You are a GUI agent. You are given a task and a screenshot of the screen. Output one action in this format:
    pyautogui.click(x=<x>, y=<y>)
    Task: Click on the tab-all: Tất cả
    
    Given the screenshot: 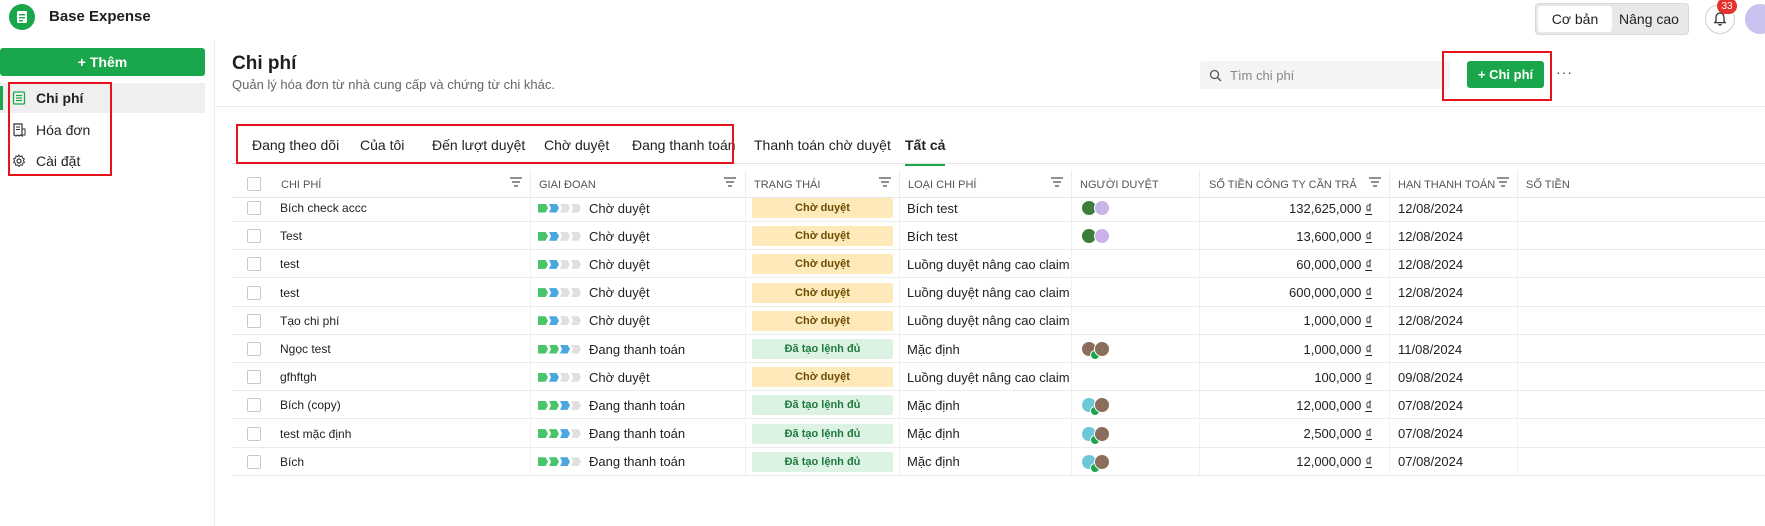 What is the action you would take?
    pyautogui.click(x=925, y=151)
    